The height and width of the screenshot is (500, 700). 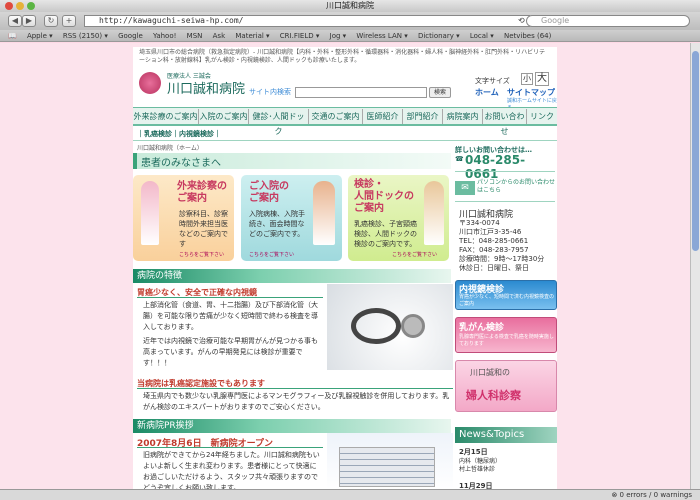 I want to click on bookmark-crifield: CRI.FIELD ▾, so click(x=300, y=36).